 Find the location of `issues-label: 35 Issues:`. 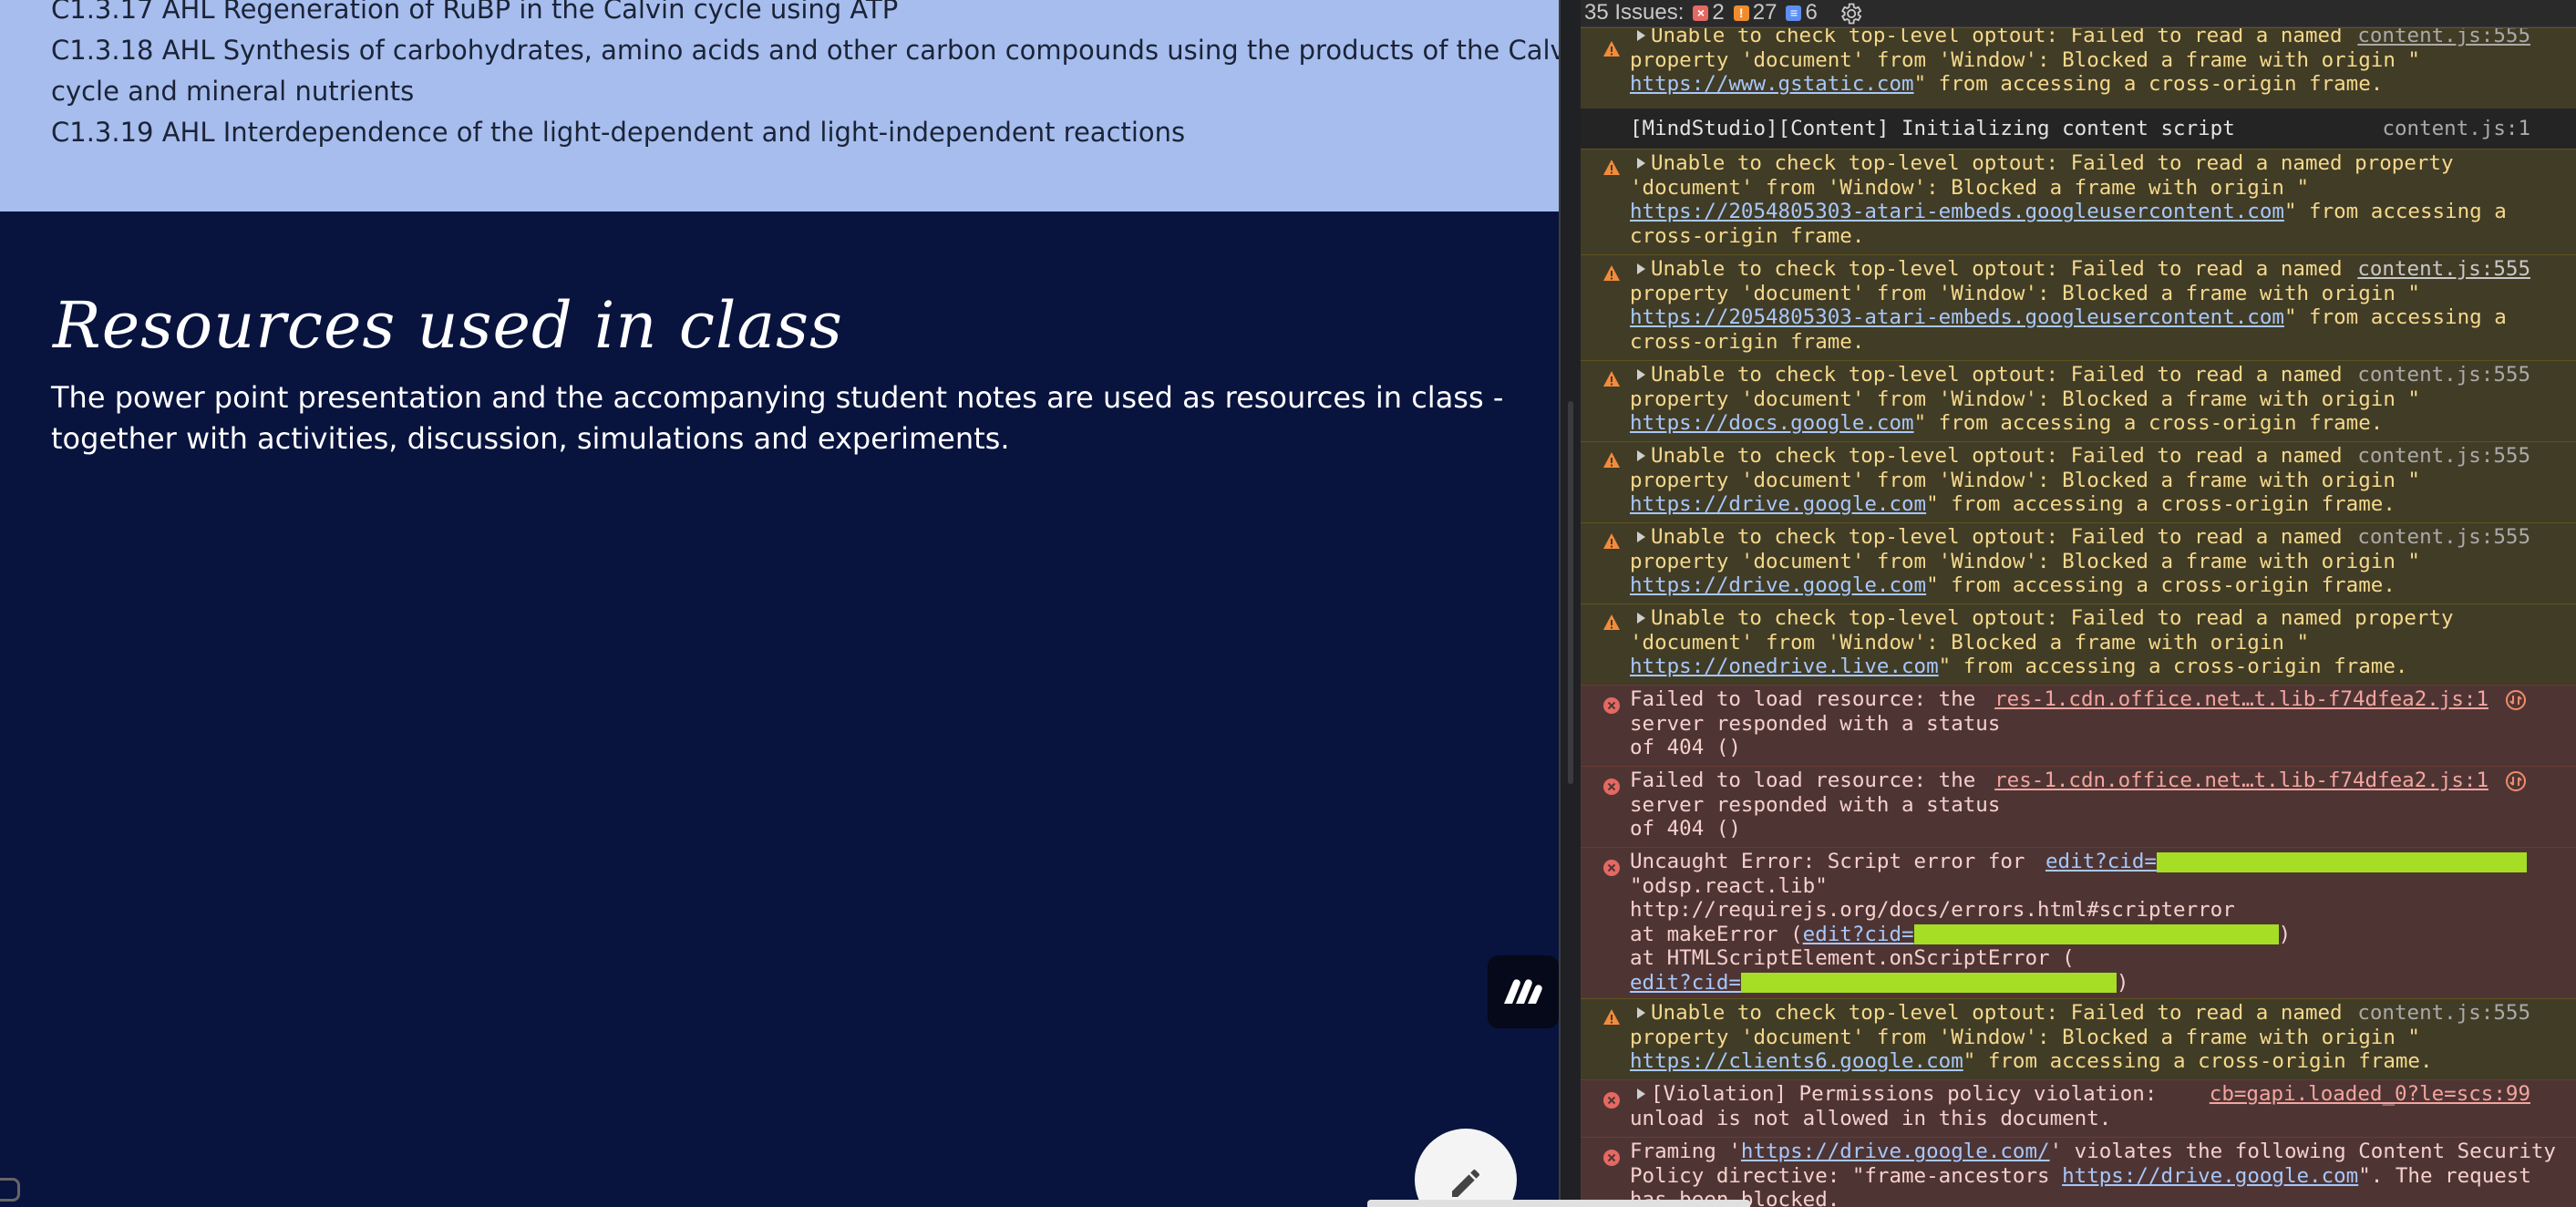

issues-label: 35 Issues: is located at coordinates (1634, 13).